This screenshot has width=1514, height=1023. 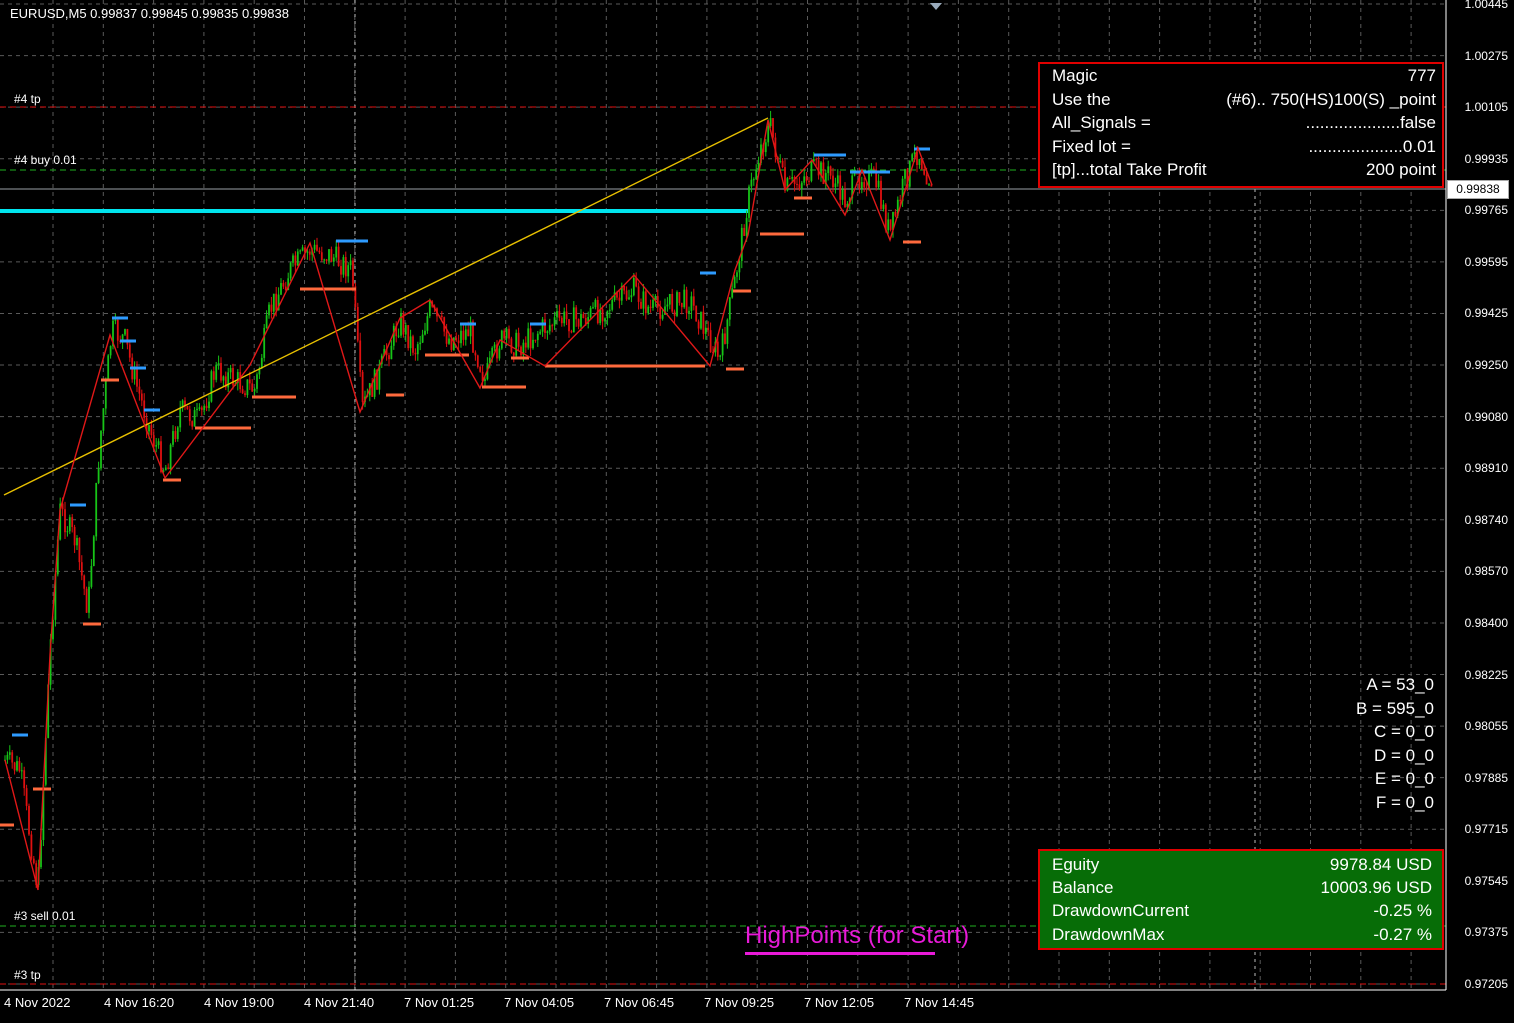 What do you see at coordinates (1129, 169) in the screenshot?
I see `settings-key: [tp]...total Take Profit` at bounding box center [1129, 169].